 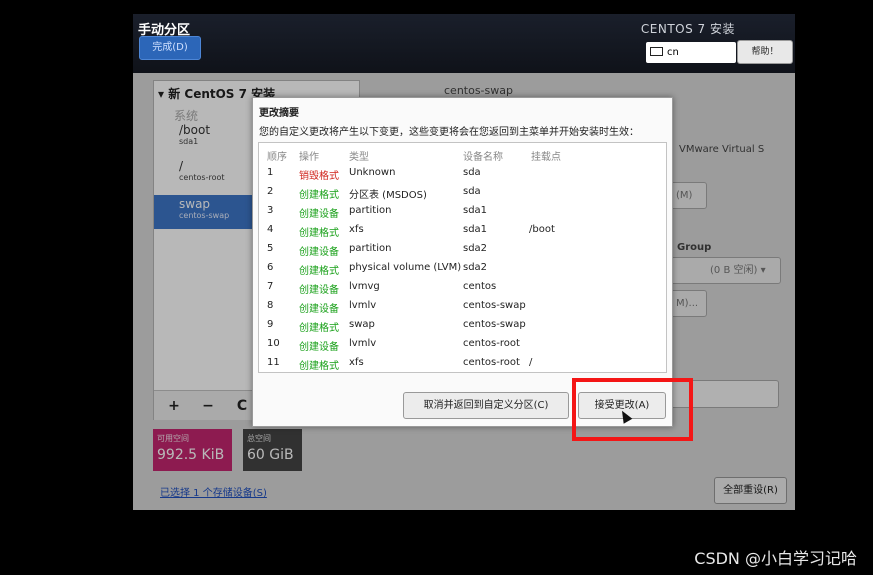 What do you see at coordinates (270, 229) in the screenshot?
I see `cell-order: 4` at bounding box center [270, 229].